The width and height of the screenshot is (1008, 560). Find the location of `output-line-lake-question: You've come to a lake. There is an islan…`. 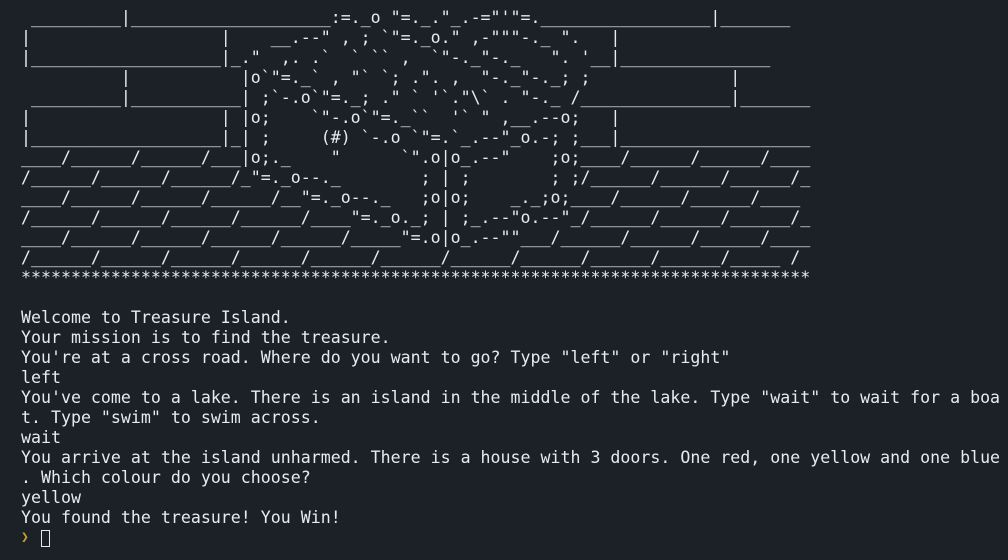

output-line-lake-question: You've come to a lake. There is an islan… is located at coordinates (511, 397).